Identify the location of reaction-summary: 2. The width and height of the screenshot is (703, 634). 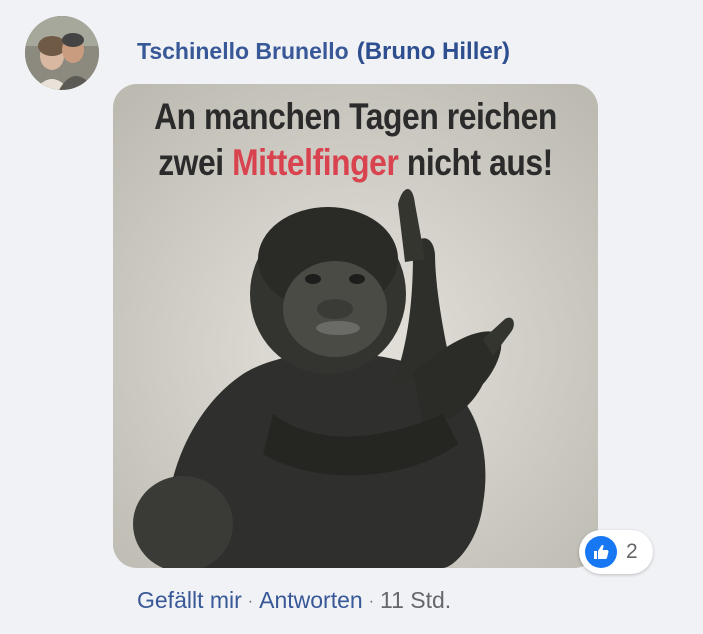
(616, 552).